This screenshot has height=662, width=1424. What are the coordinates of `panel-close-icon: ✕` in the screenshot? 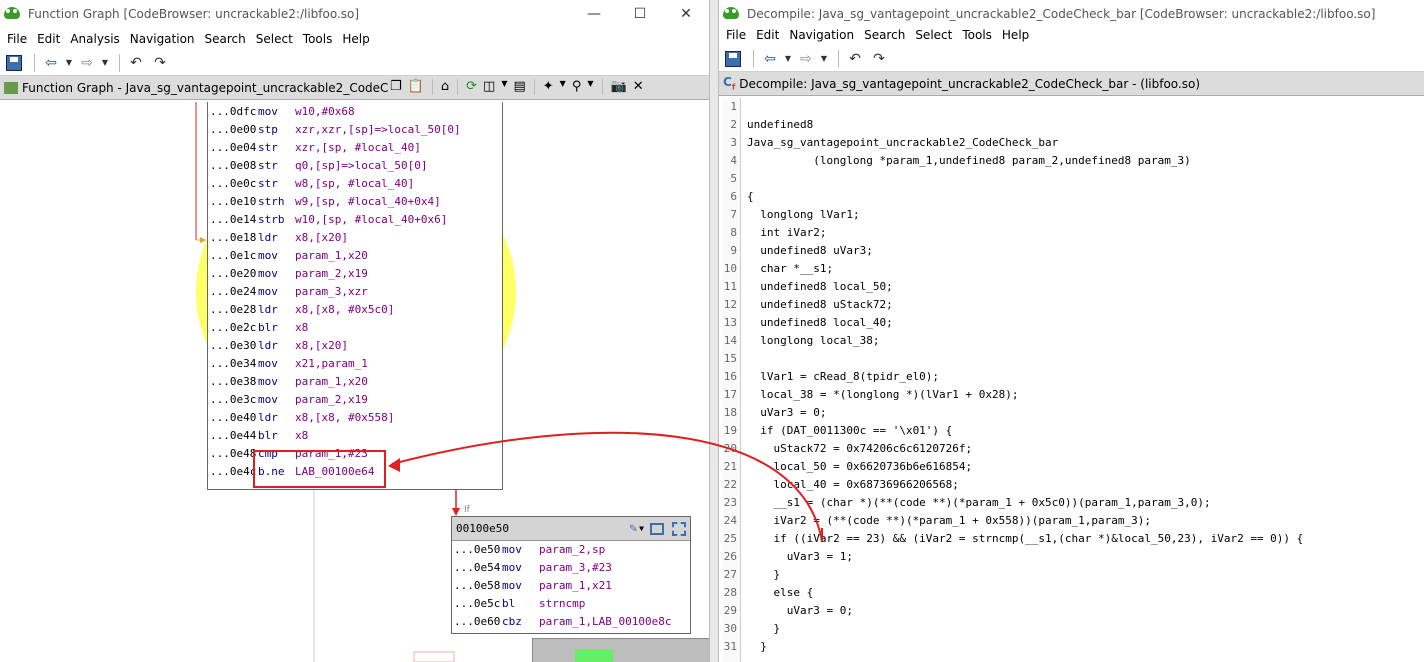 It's located at (638, 87).